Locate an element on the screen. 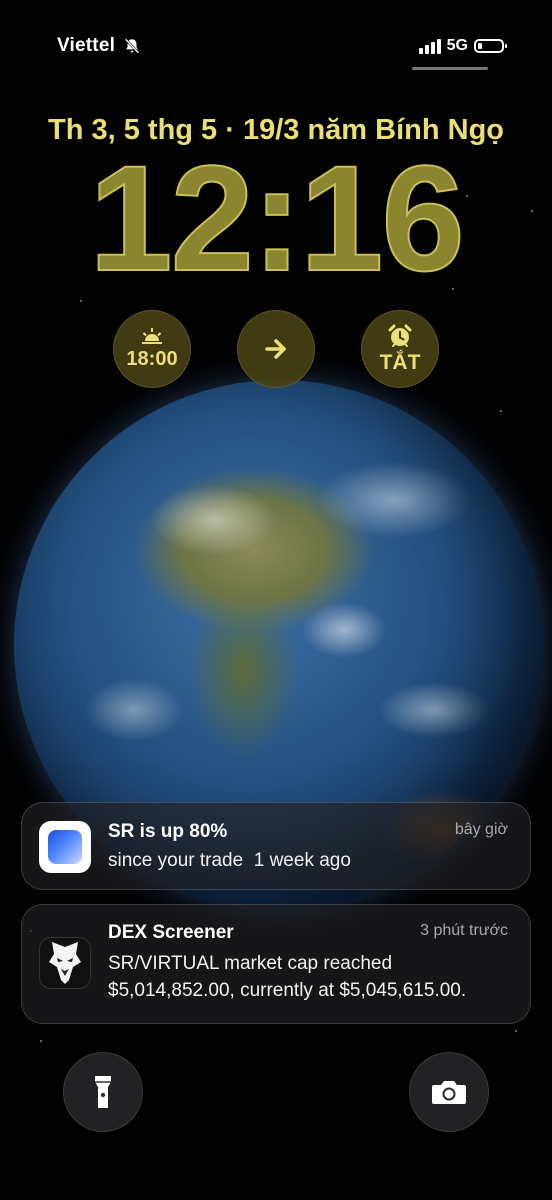  bell-slash-icon is located at coordinates (132, 46).